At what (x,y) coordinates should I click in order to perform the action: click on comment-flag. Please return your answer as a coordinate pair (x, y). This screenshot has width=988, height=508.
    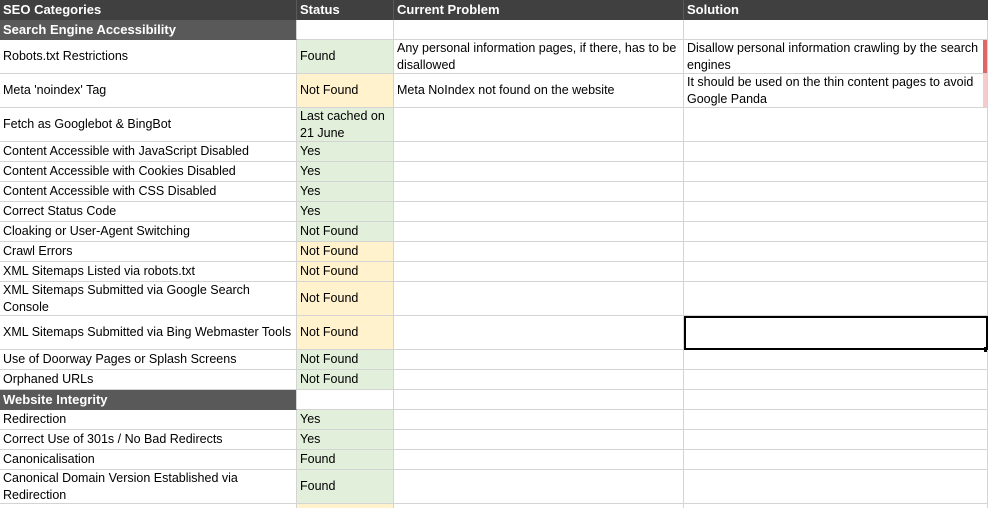
    Looking at the image, I should click on (985, 90).